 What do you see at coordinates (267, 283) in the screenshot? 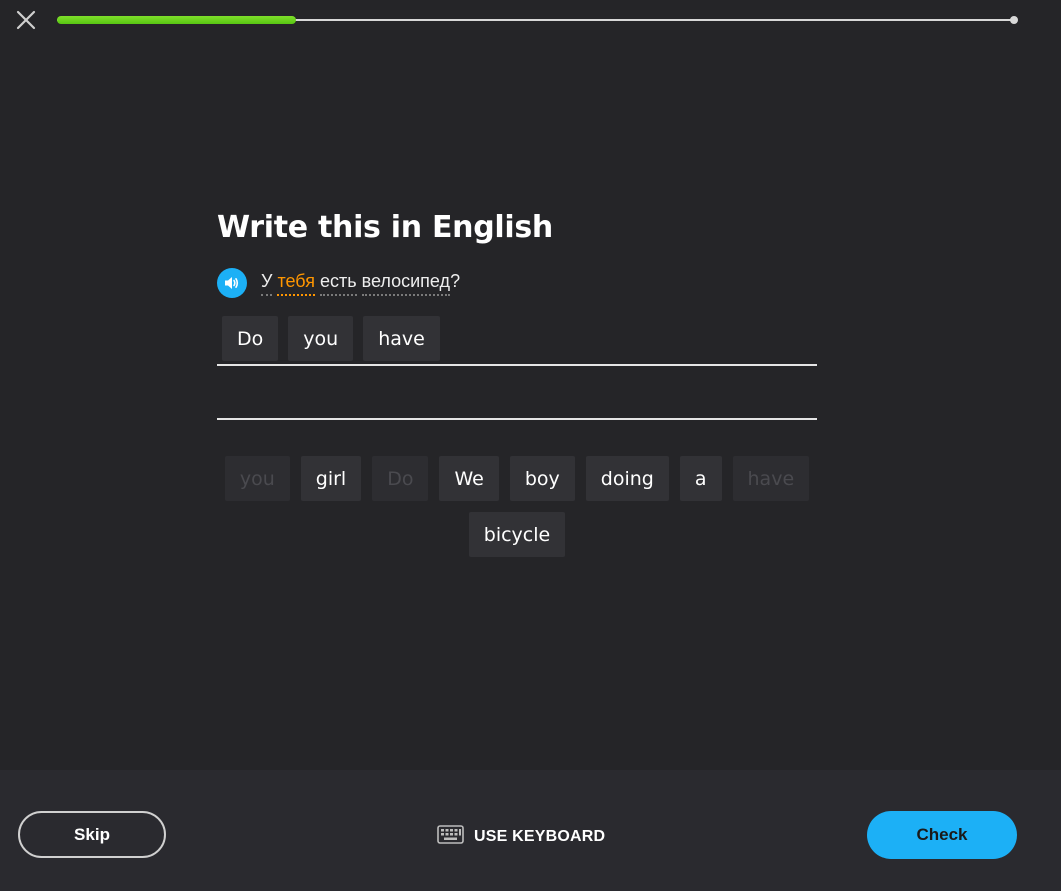
I see `sentence-word: У` at bounding box center [267, 283].